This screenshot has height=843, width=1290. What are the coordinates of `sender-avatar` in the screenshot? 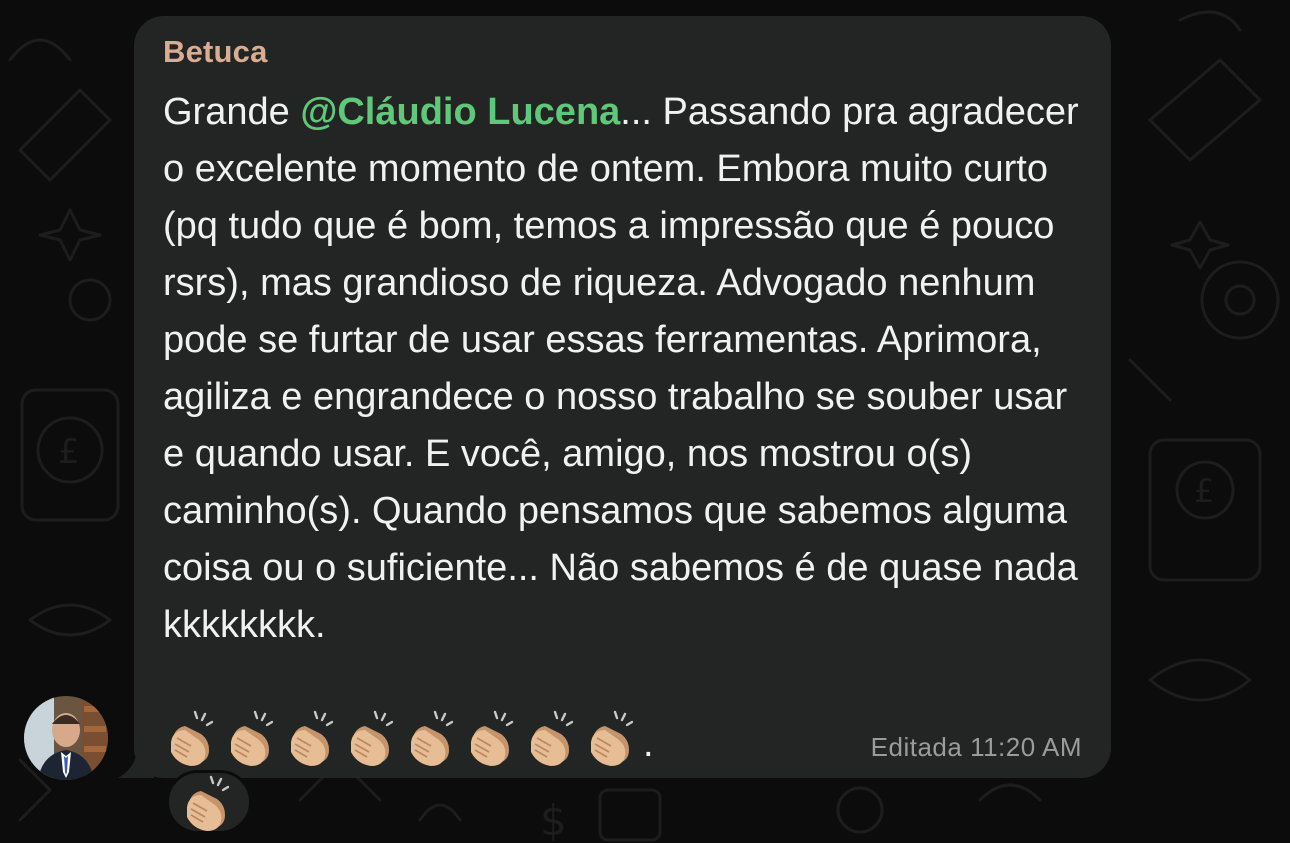 It's located at (66, 738).